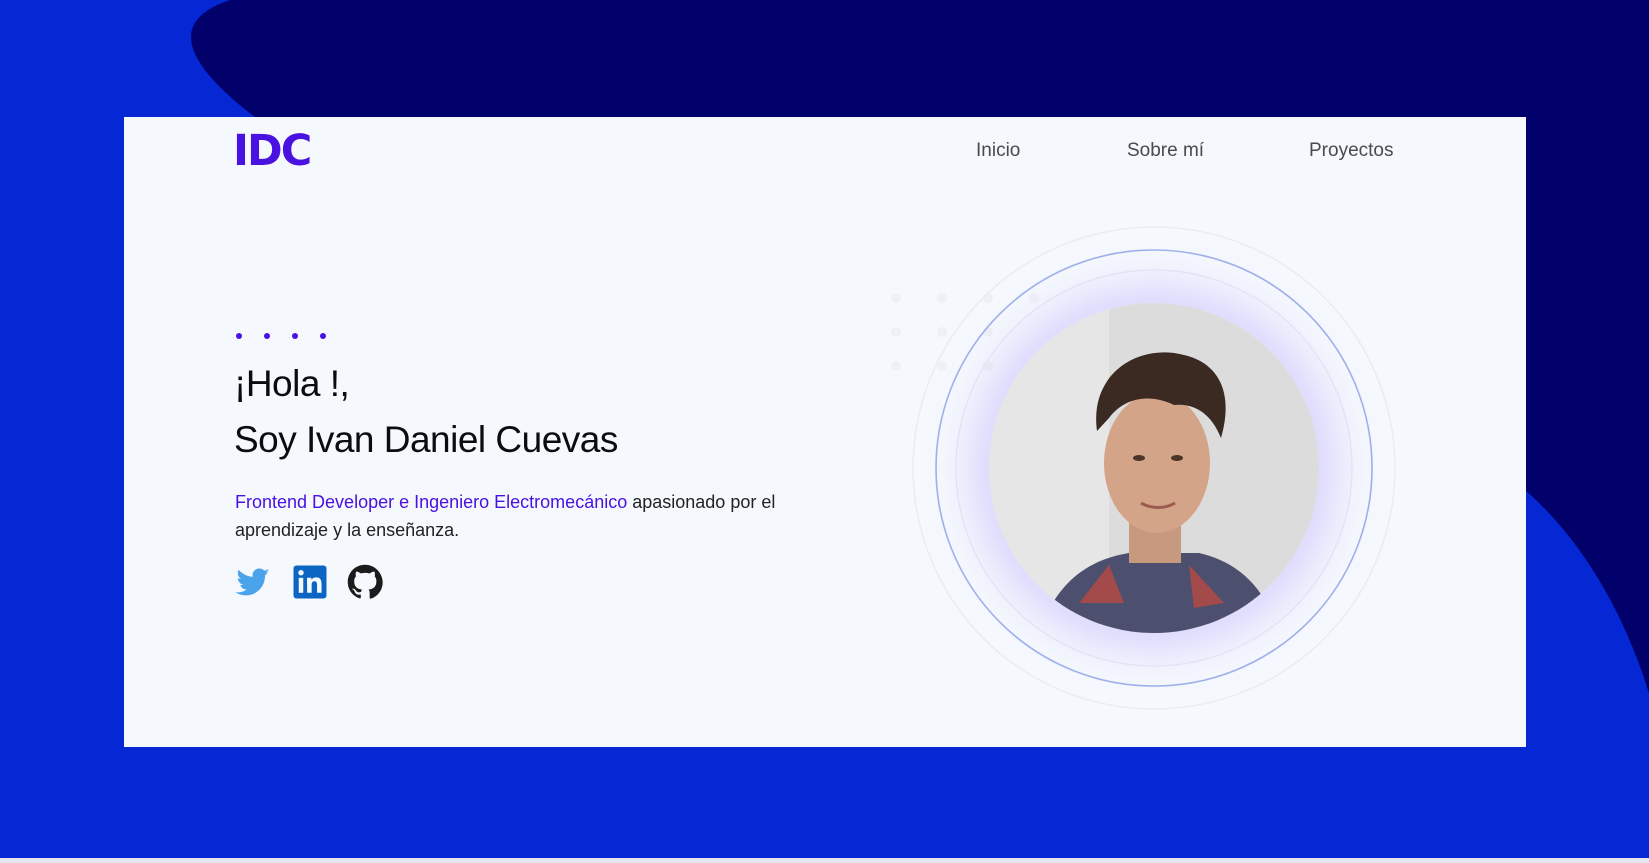 Image resolution: width=1649 pixels, height=863 pixels. I want to click on linkedin-i-stem, so click(301, 585).